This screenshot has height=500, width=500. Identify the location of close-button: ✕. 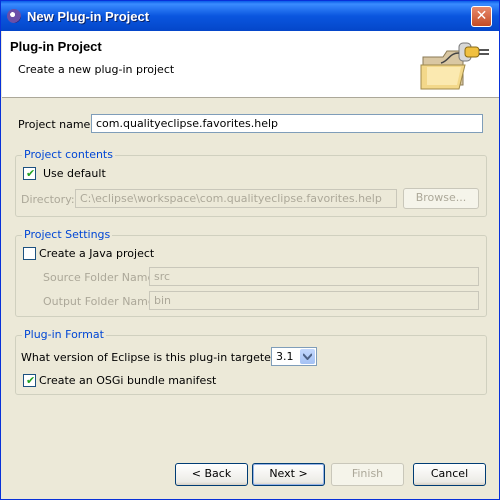
(481, 16).